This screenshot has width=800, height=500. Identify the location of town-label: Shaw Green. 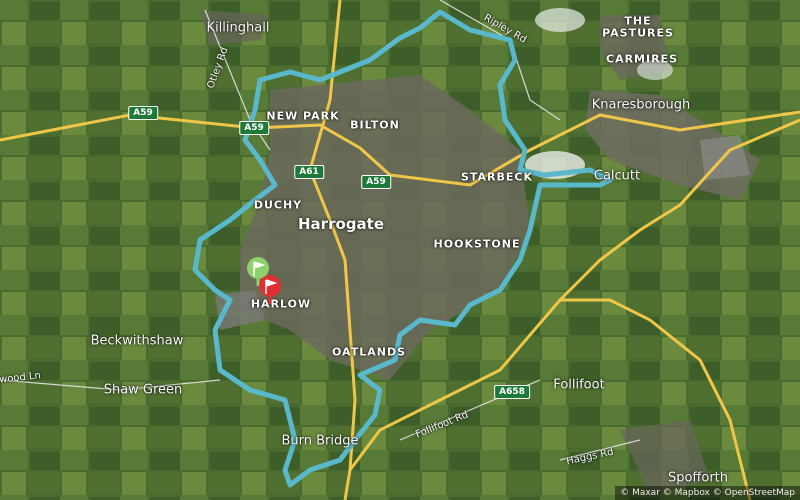
(143, 390).